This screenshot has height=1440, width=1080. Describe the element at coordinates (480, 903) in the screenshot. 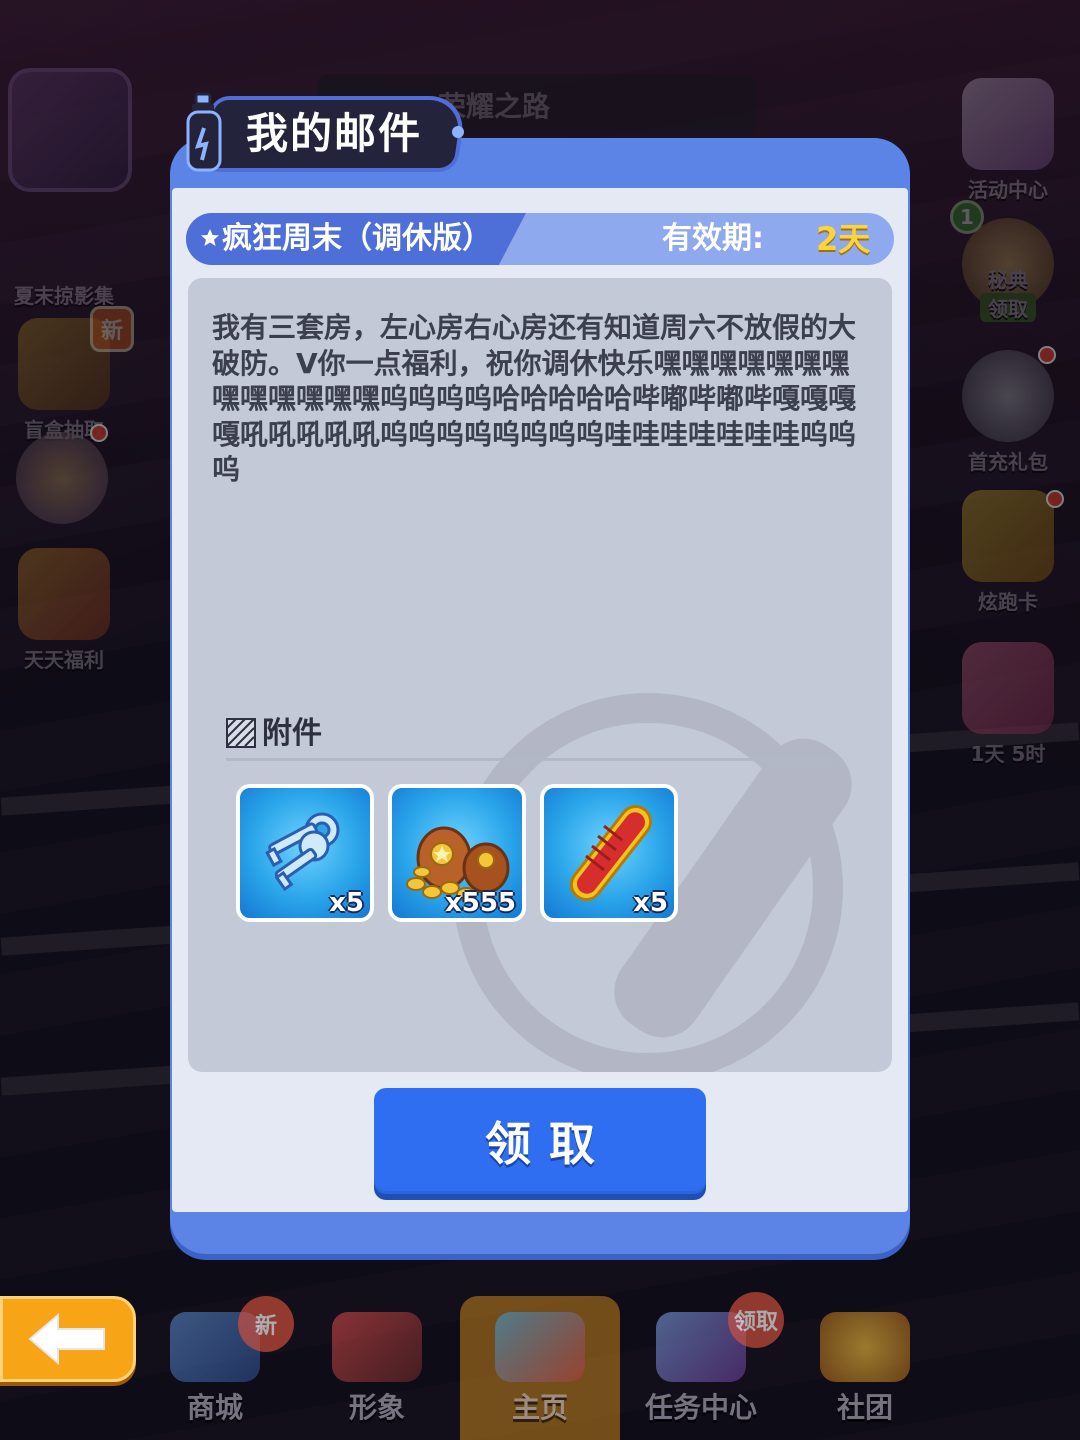

I see `item-quantity: x555` at that location.